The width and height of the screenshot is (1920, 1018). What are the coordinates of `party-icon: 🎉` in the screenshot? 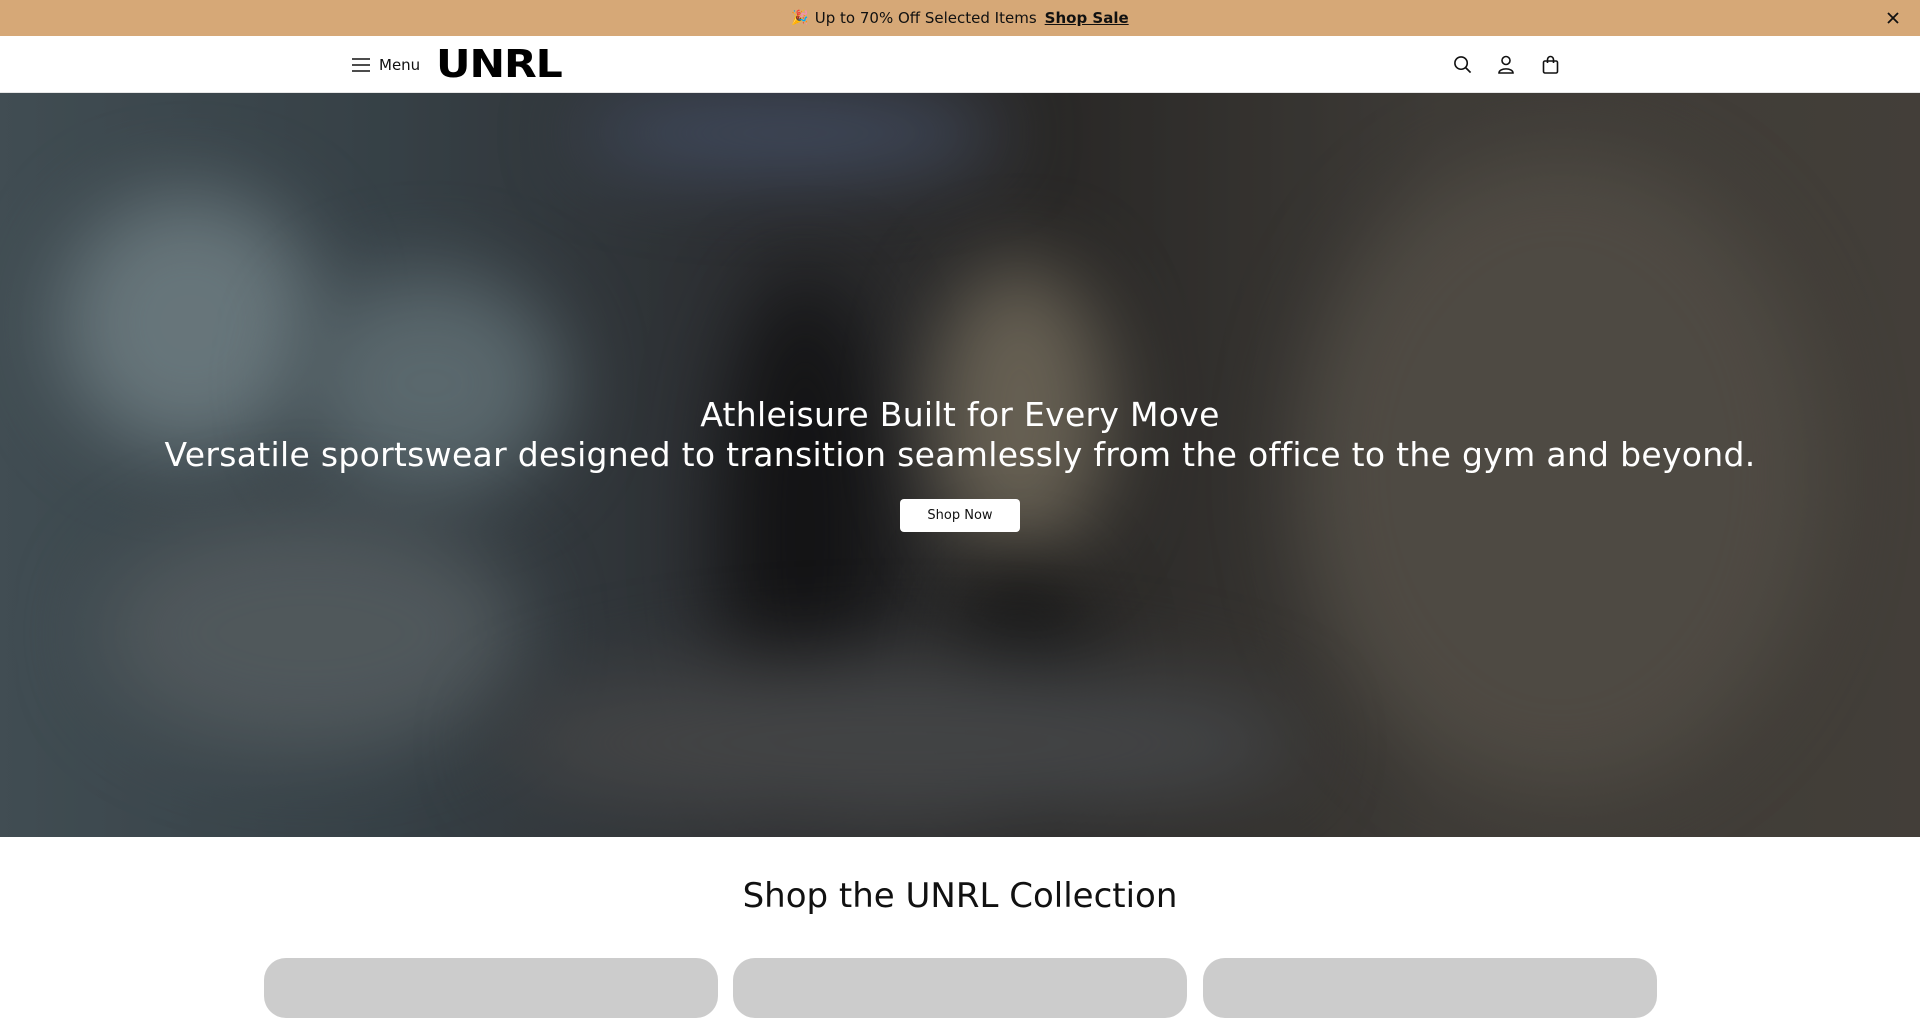 It's located at (800, 18).